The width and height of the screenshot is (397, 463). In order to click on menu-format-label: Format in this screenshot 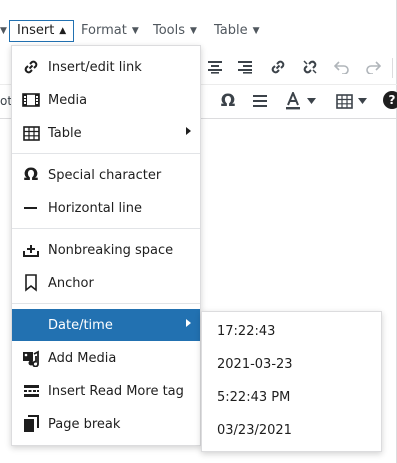, I will do `click(104, 30)`.